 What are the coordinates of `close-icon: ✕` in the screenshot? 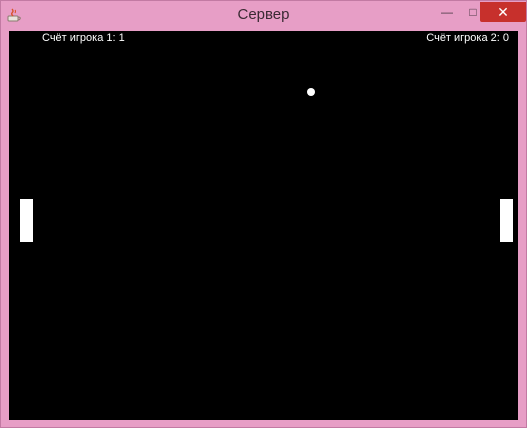 It's located at (503, 11).